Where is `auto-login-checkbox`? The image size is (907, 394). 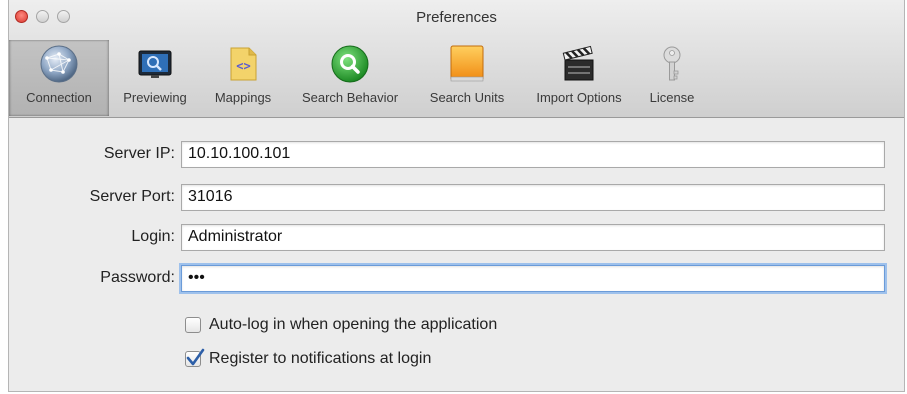 auto-login-checkbox is located at coordinates (193, 325).